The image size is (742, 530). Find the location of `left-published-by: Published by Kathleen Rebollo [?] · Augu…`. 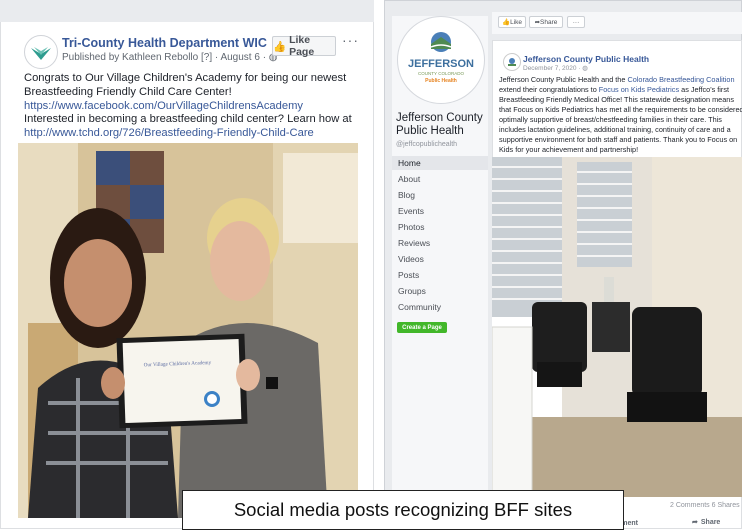

left-published-by: Published by Kathleen Rebollo [?] · Augu… is located at coordinates (170, 57).